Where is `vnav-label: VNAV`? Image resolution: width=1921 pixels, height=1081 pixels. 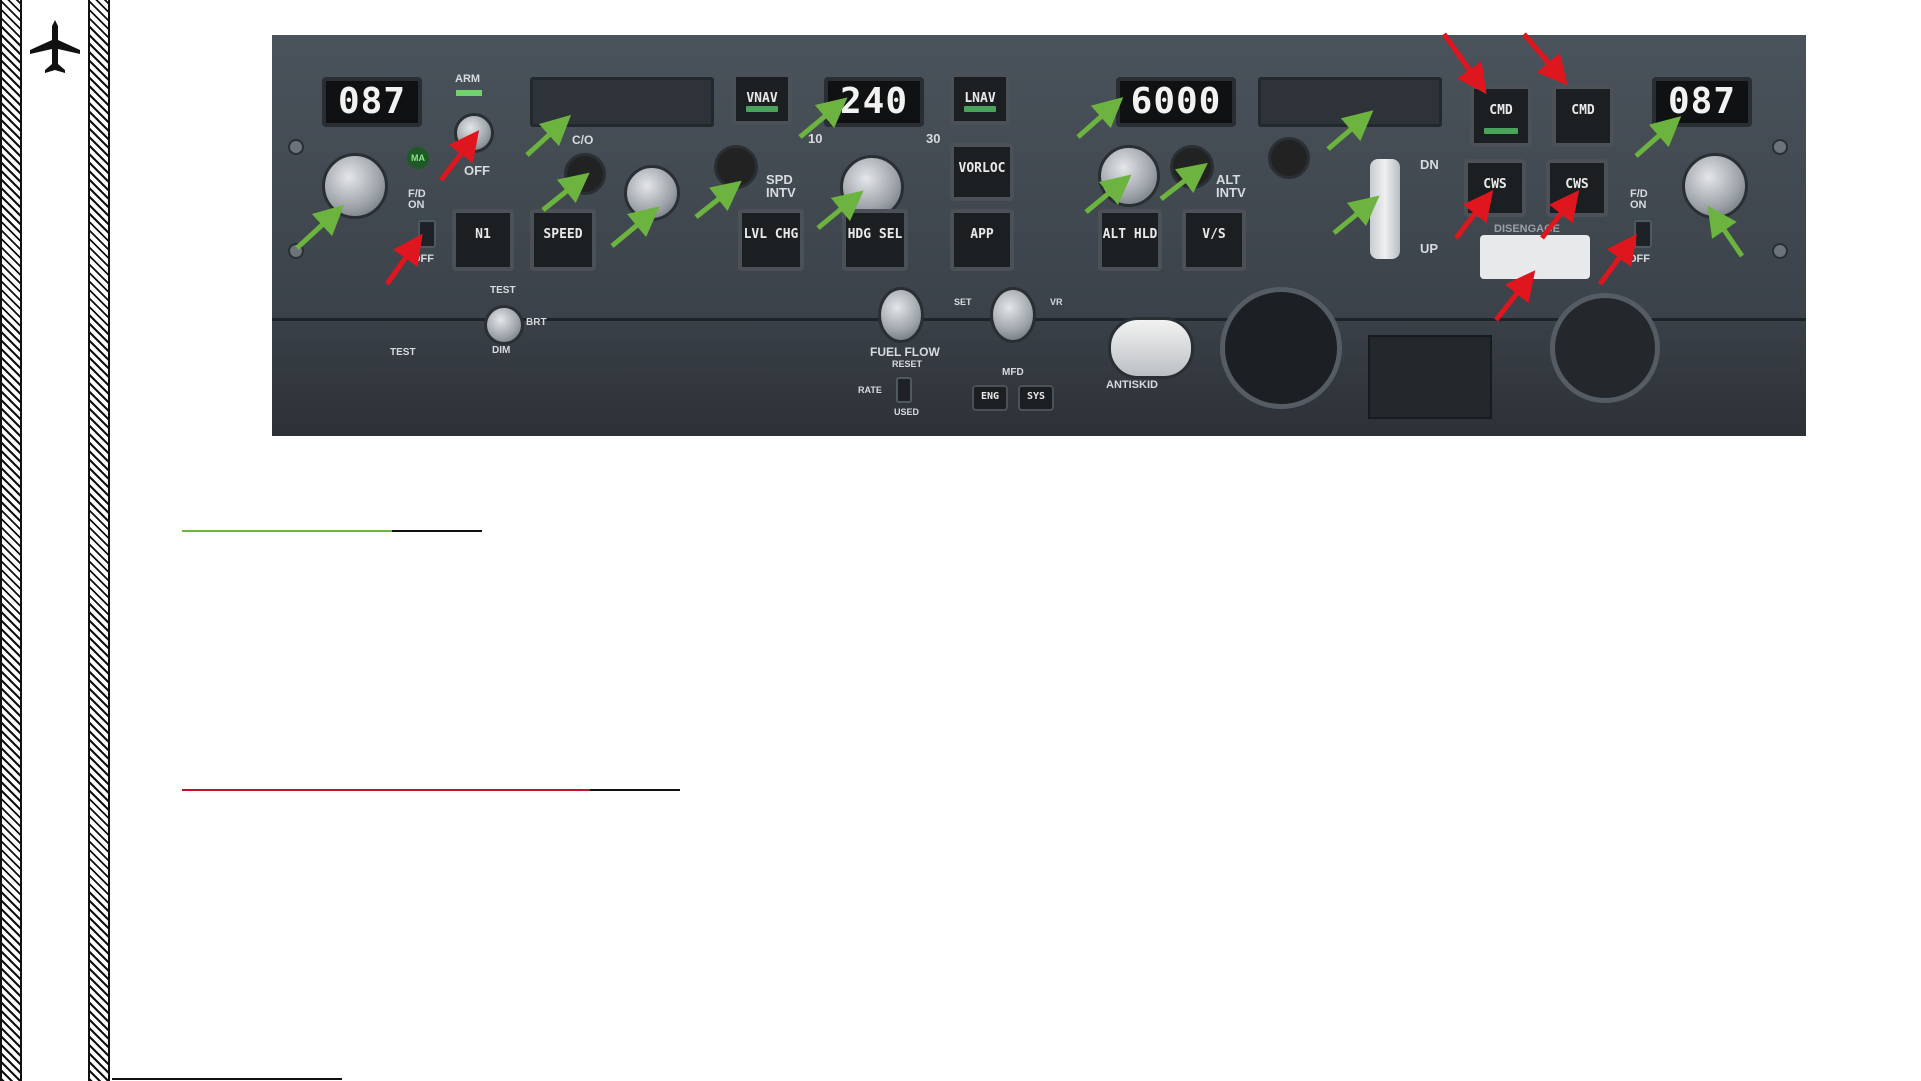
vnav-label: VNAV is located at coordinates (762, 98).